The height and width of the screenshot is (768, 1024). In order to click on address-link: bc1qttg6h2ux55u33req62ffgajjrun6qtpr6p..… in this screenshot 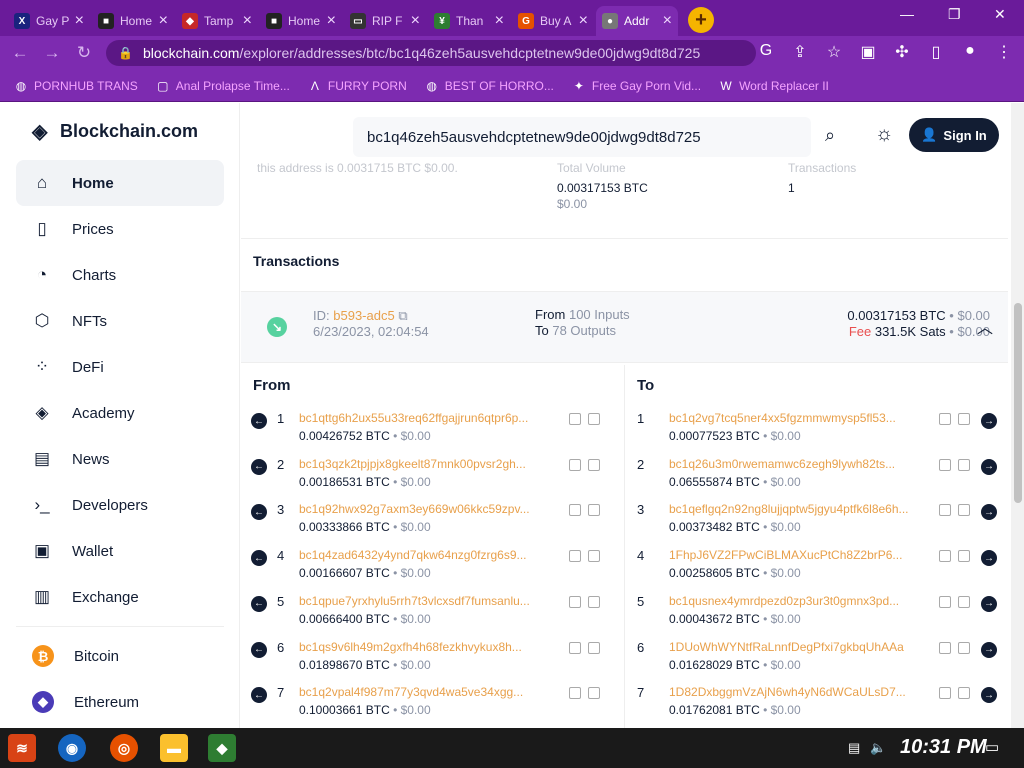, I will do `click(431, 418)`.